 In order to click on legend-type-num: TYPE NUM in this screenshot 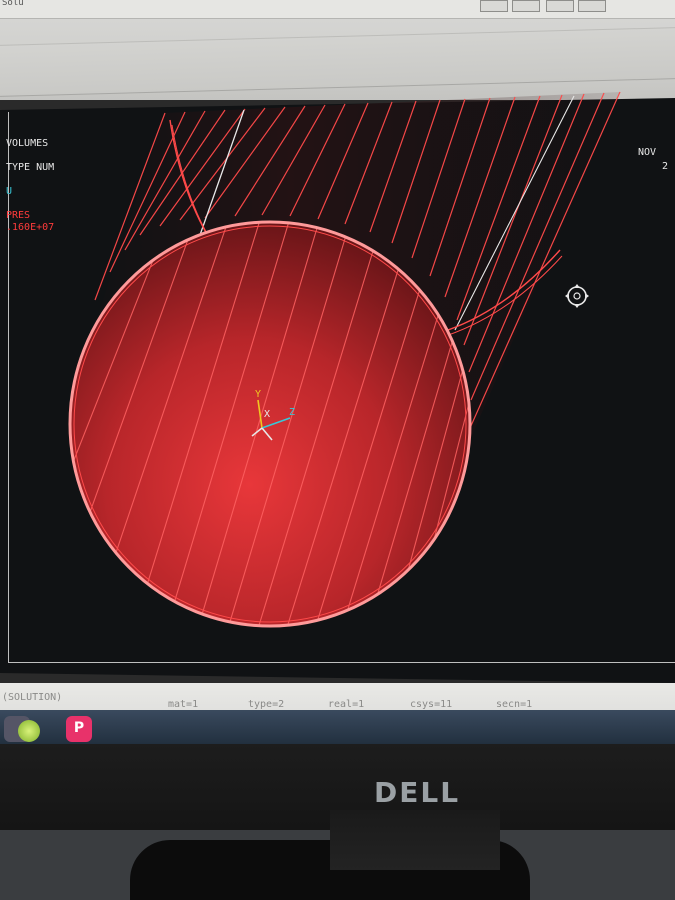, I will do `click(30, 167)`.